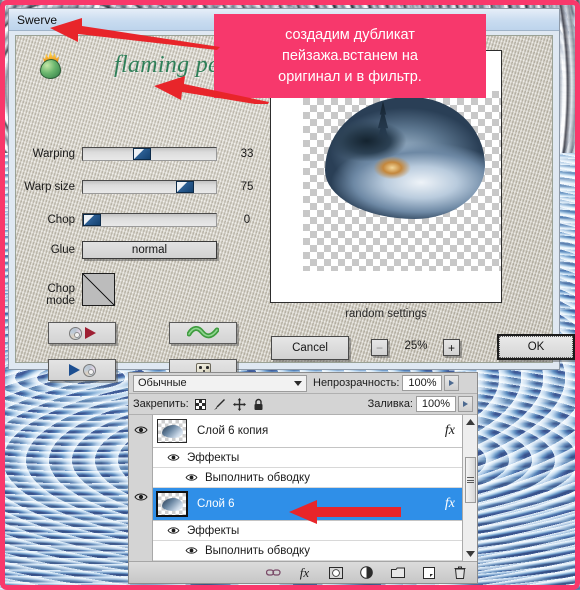 This screenshot has height=590, width=580. Describe the element at coordinates (397, 572) in the screenshot. I see `new-group-icon` at that location.